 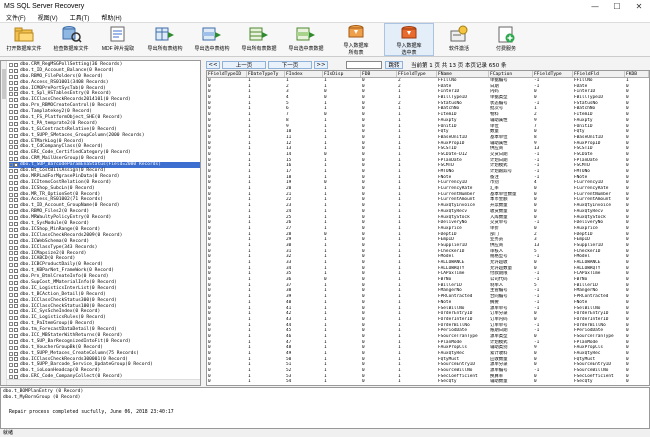 I want to click on paid-service-button: 付费服务, so click(x=506, y=39).